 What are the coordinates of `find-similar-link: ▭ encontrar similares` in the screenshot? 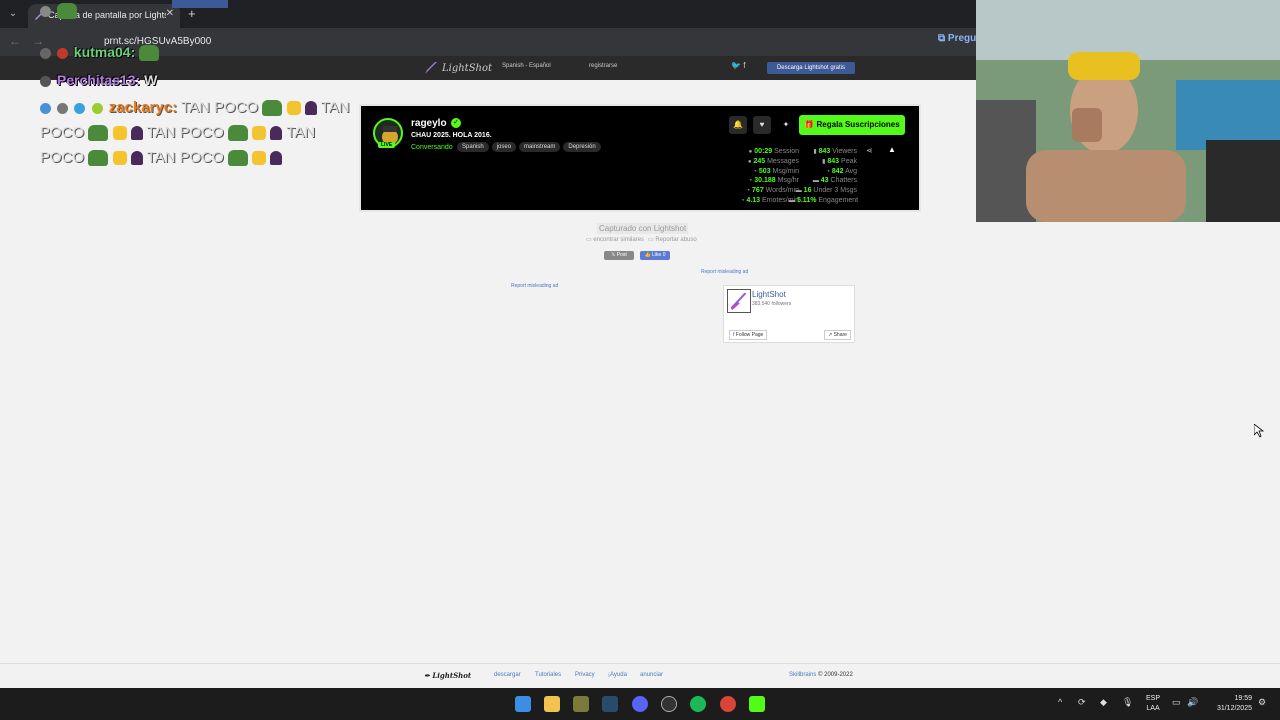 It's located at (615, 239).